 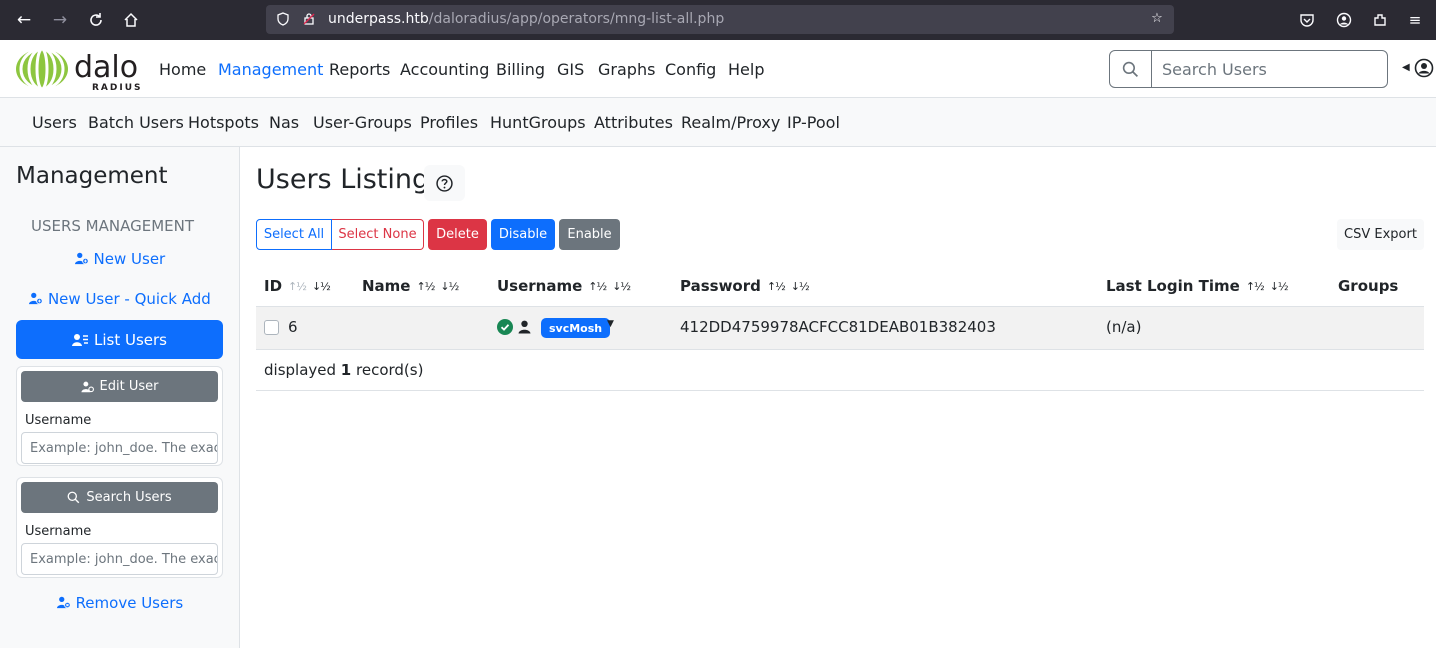 I want to click on nav-management: Management, so click(x=270, y=69).